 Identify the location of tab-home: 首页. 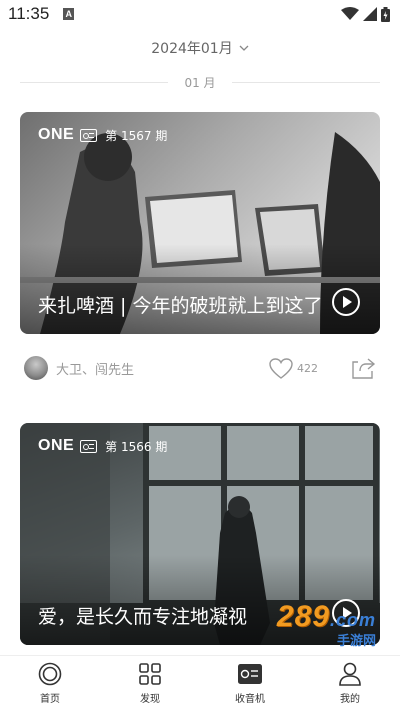
(50, 683).